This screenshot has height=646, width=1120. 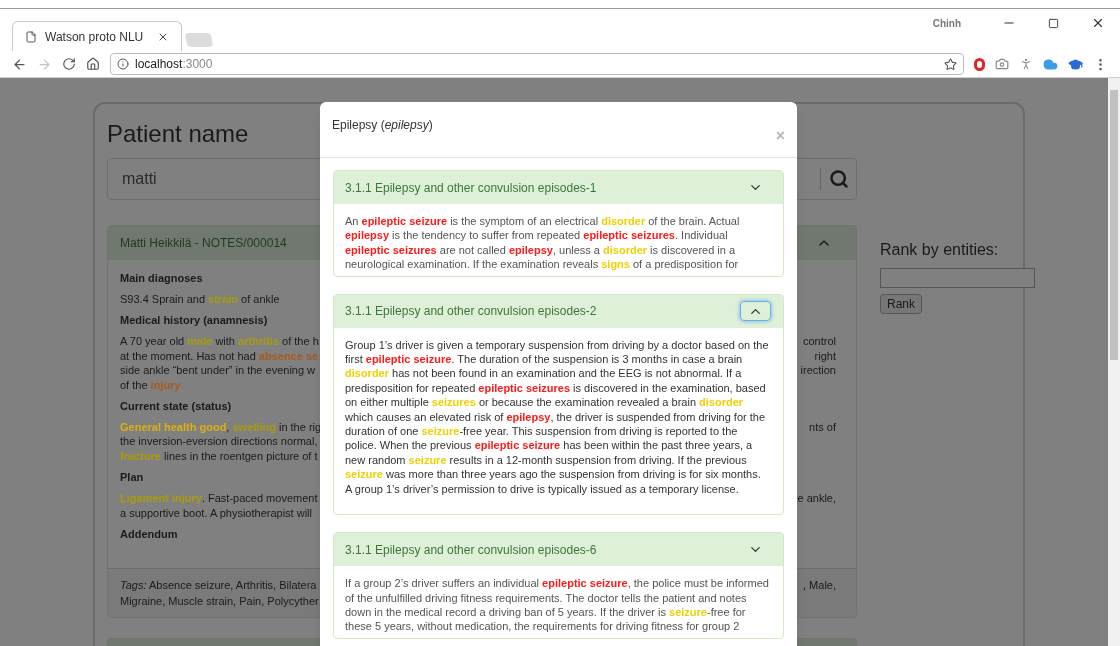 I want to click on tab-title: Watson proto NLU, so click(x=95, y=37).